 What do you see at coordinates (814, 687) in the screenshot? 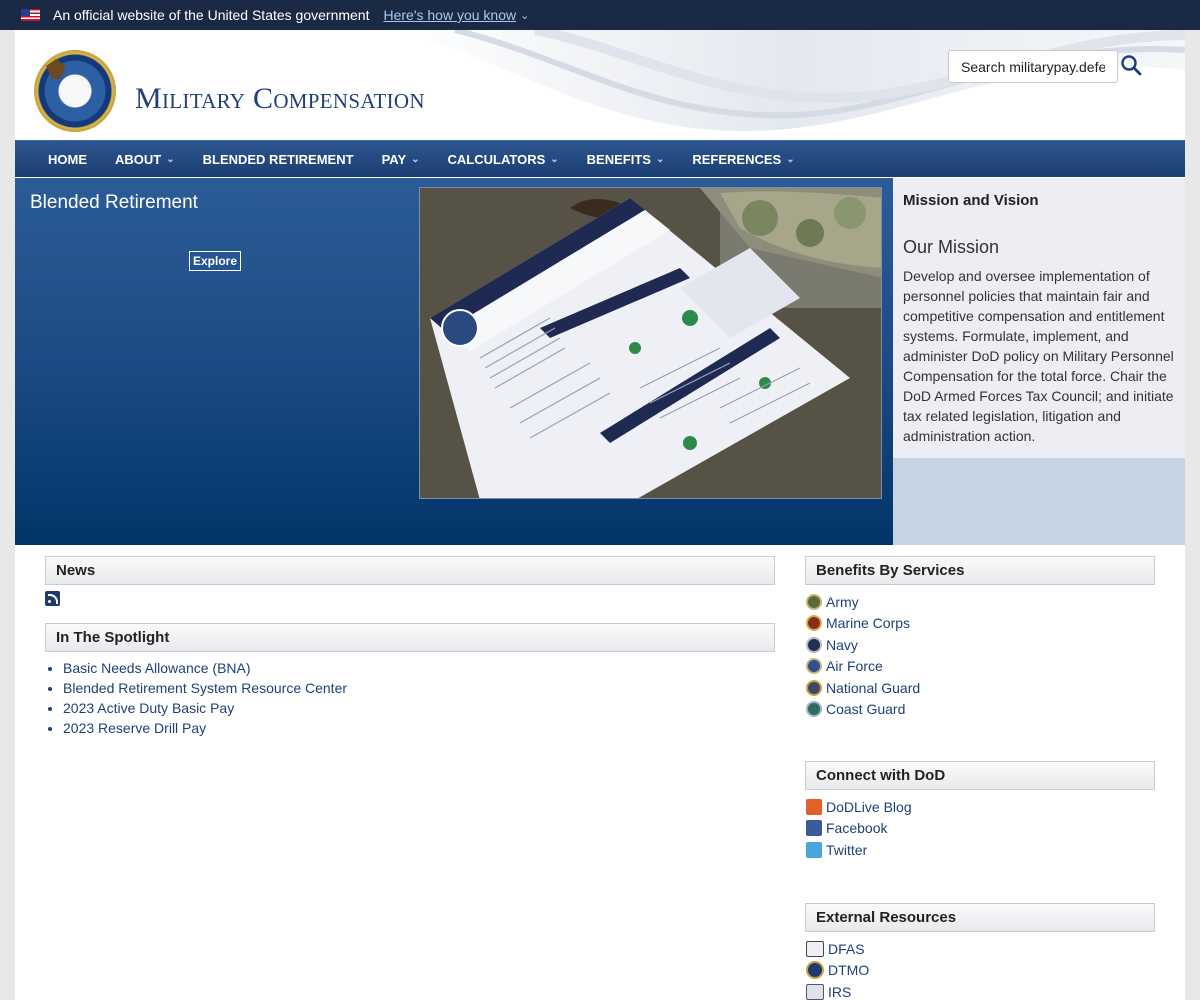
I see `national-guard-seal-icon` at bounding box center [814, 687].